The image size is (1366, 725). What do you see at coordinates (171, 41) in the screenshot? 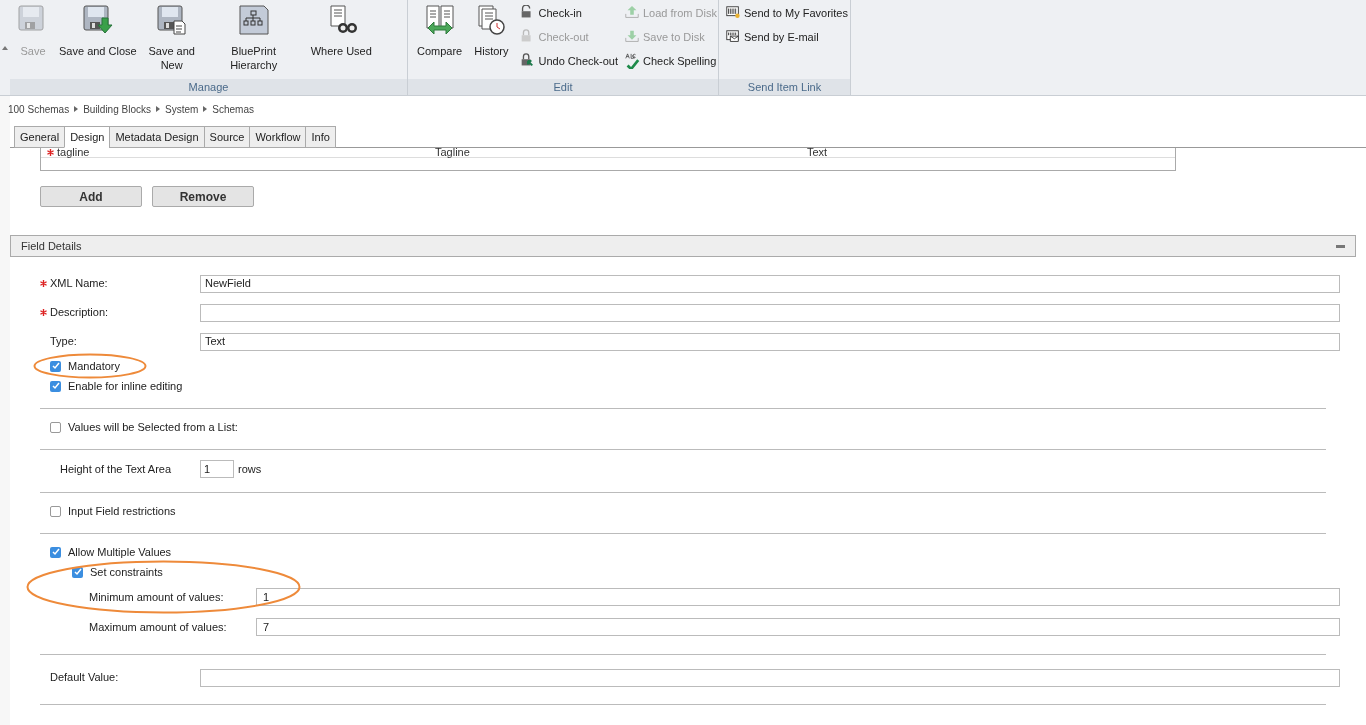
I see `ribbon-button: Save and New` at bounding box center [171, 41].